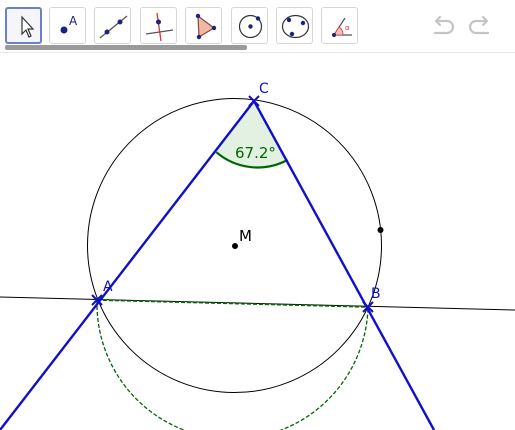 The width and height of the screenshot is (515, 430). I want to click on redo-icon, so click(479, 25).